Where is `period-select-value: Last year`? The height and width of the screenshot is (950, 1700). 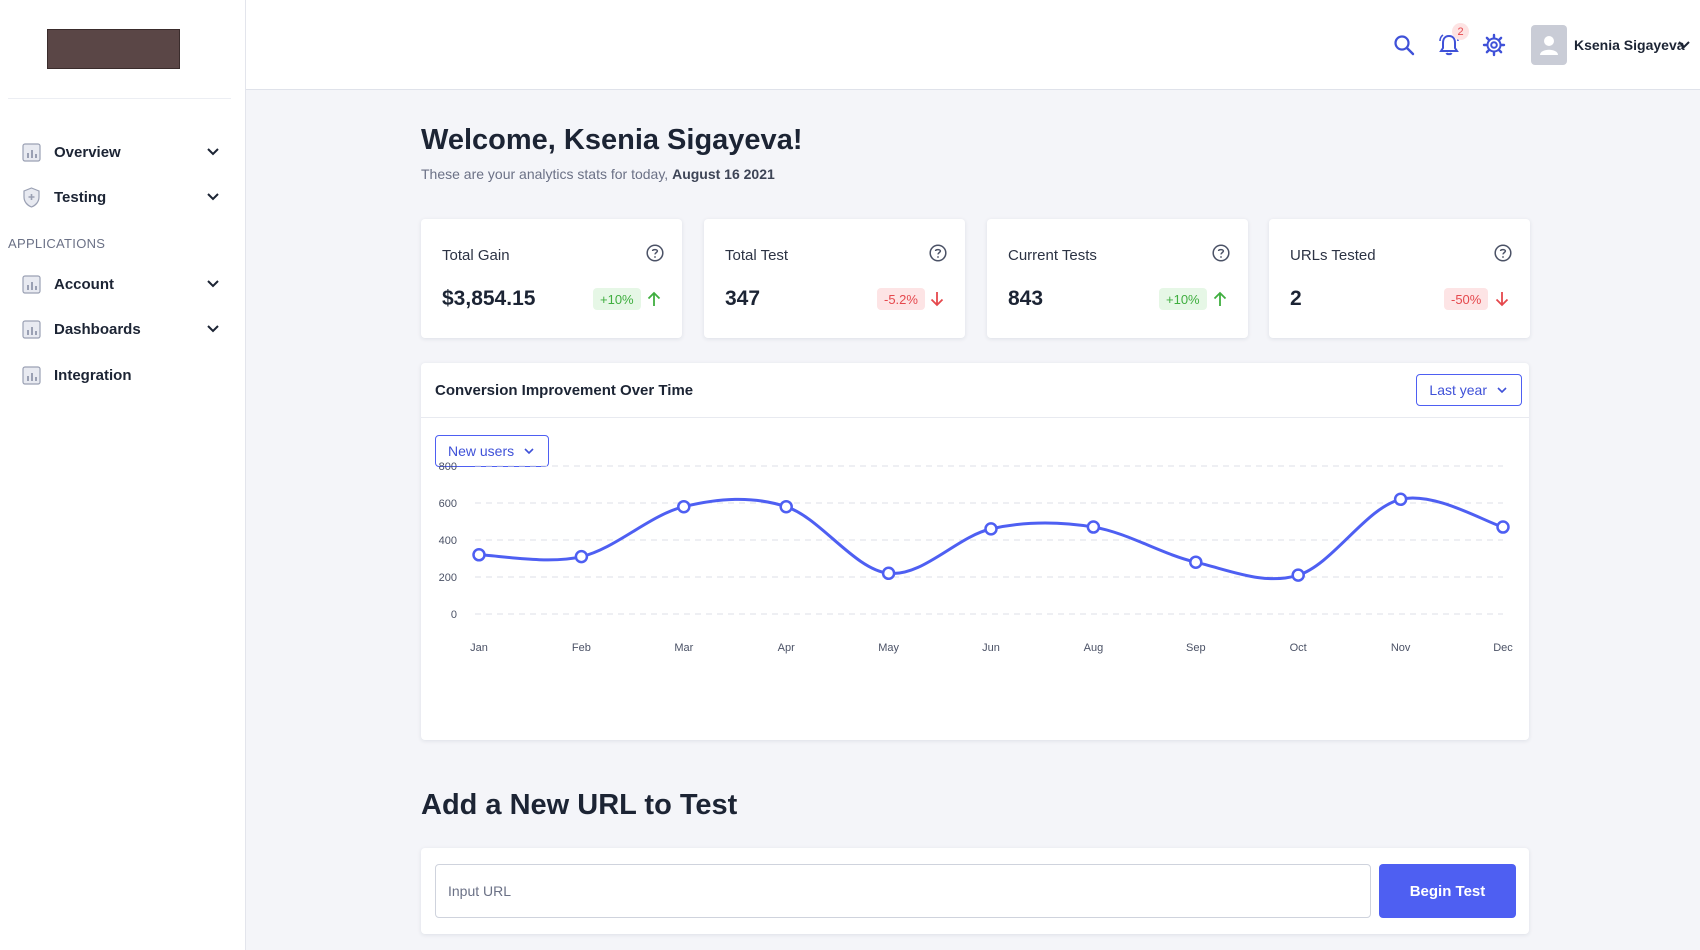
period-select-value: Last year is located at coordinates (1458, 390).